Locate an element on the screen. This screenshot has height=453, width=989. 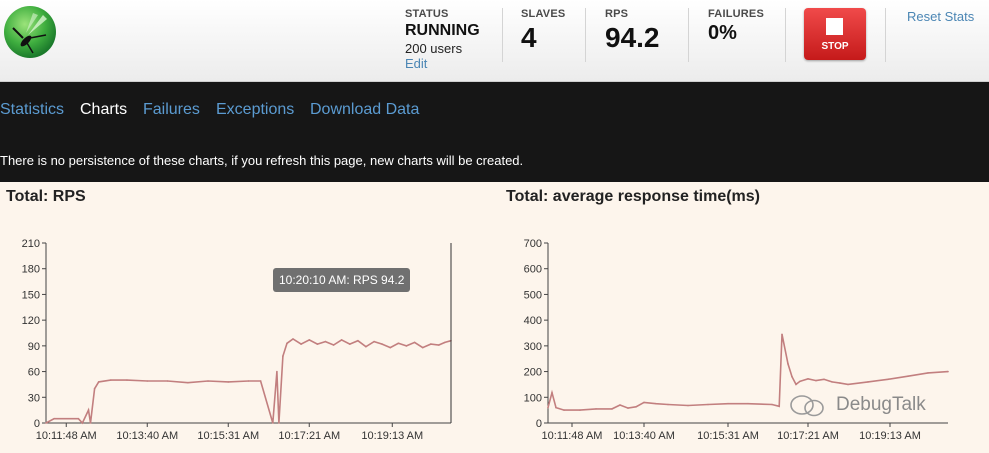
tab-failures: Failures is located at coordinates (171, 110).